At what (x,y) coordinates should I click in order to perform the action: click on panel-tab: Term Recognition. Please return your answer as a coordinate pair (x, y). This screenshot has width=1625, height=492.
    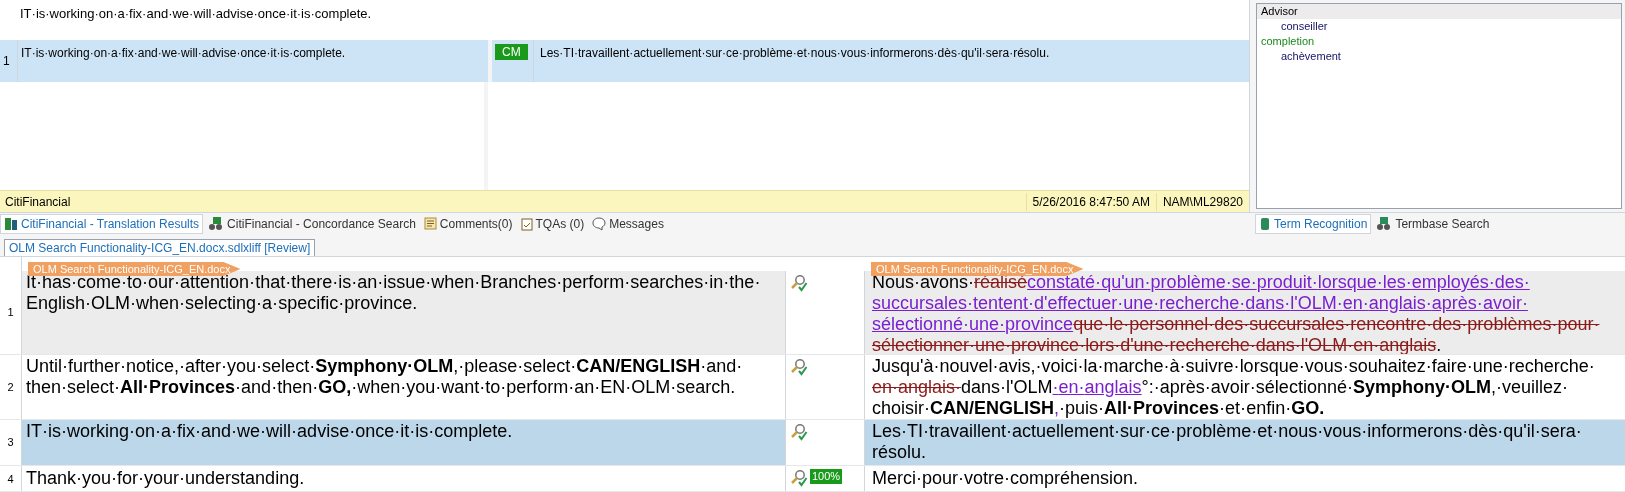
    Looking at the image, I should click on (1313, 223).